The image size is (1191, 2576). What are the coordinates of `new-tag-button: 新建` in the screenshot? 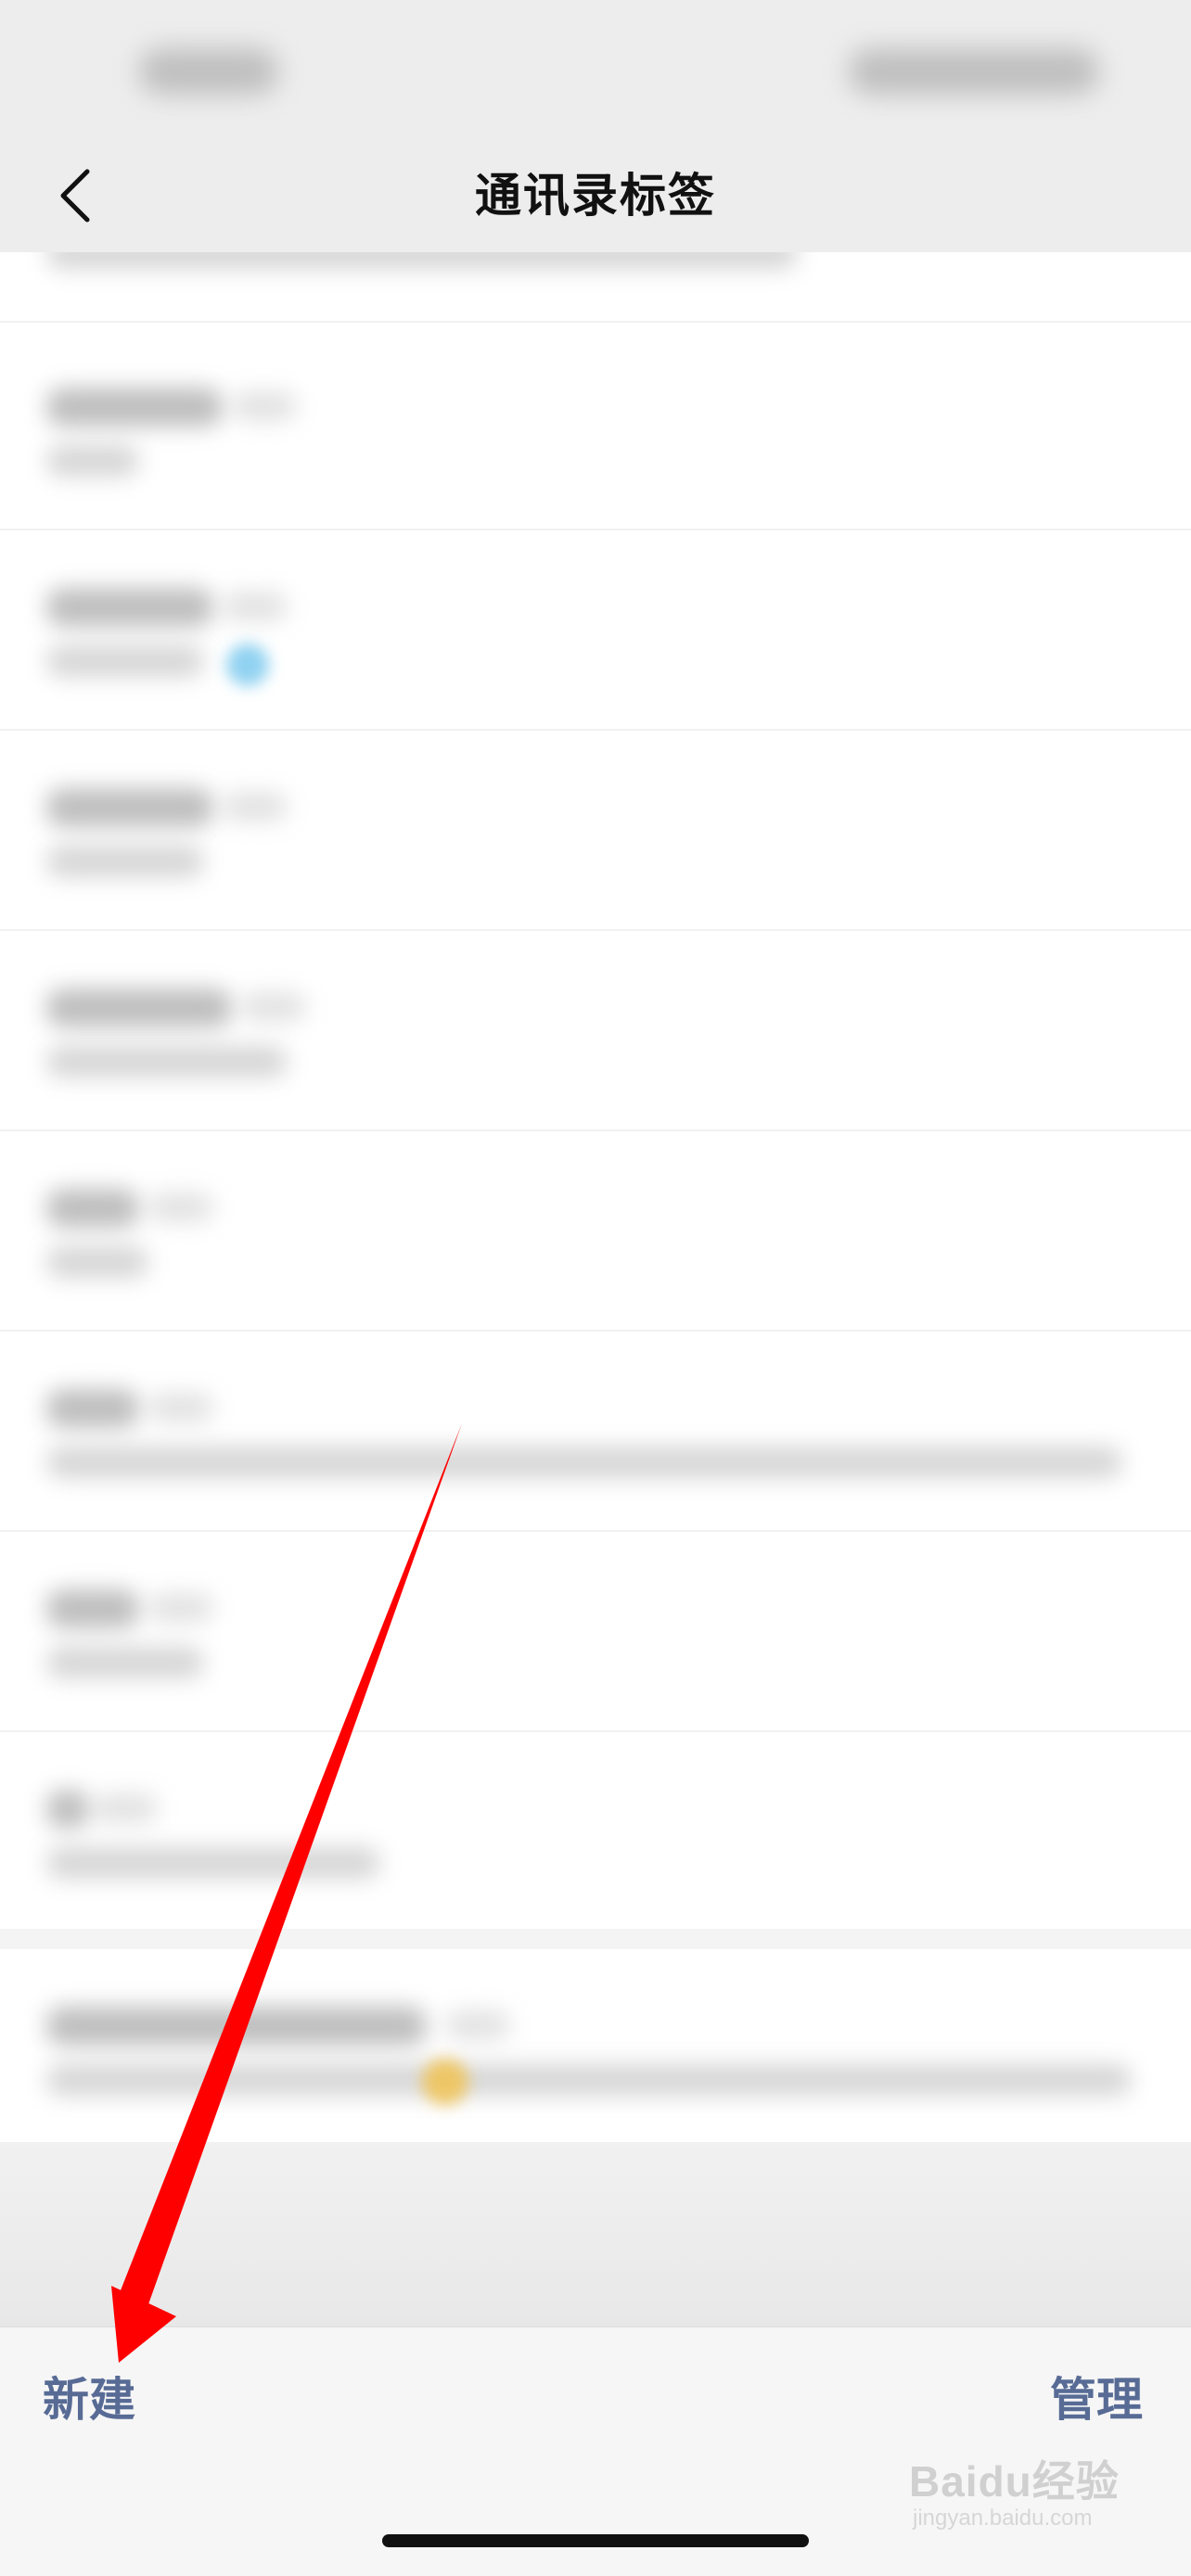 It's located at (89, 2400).